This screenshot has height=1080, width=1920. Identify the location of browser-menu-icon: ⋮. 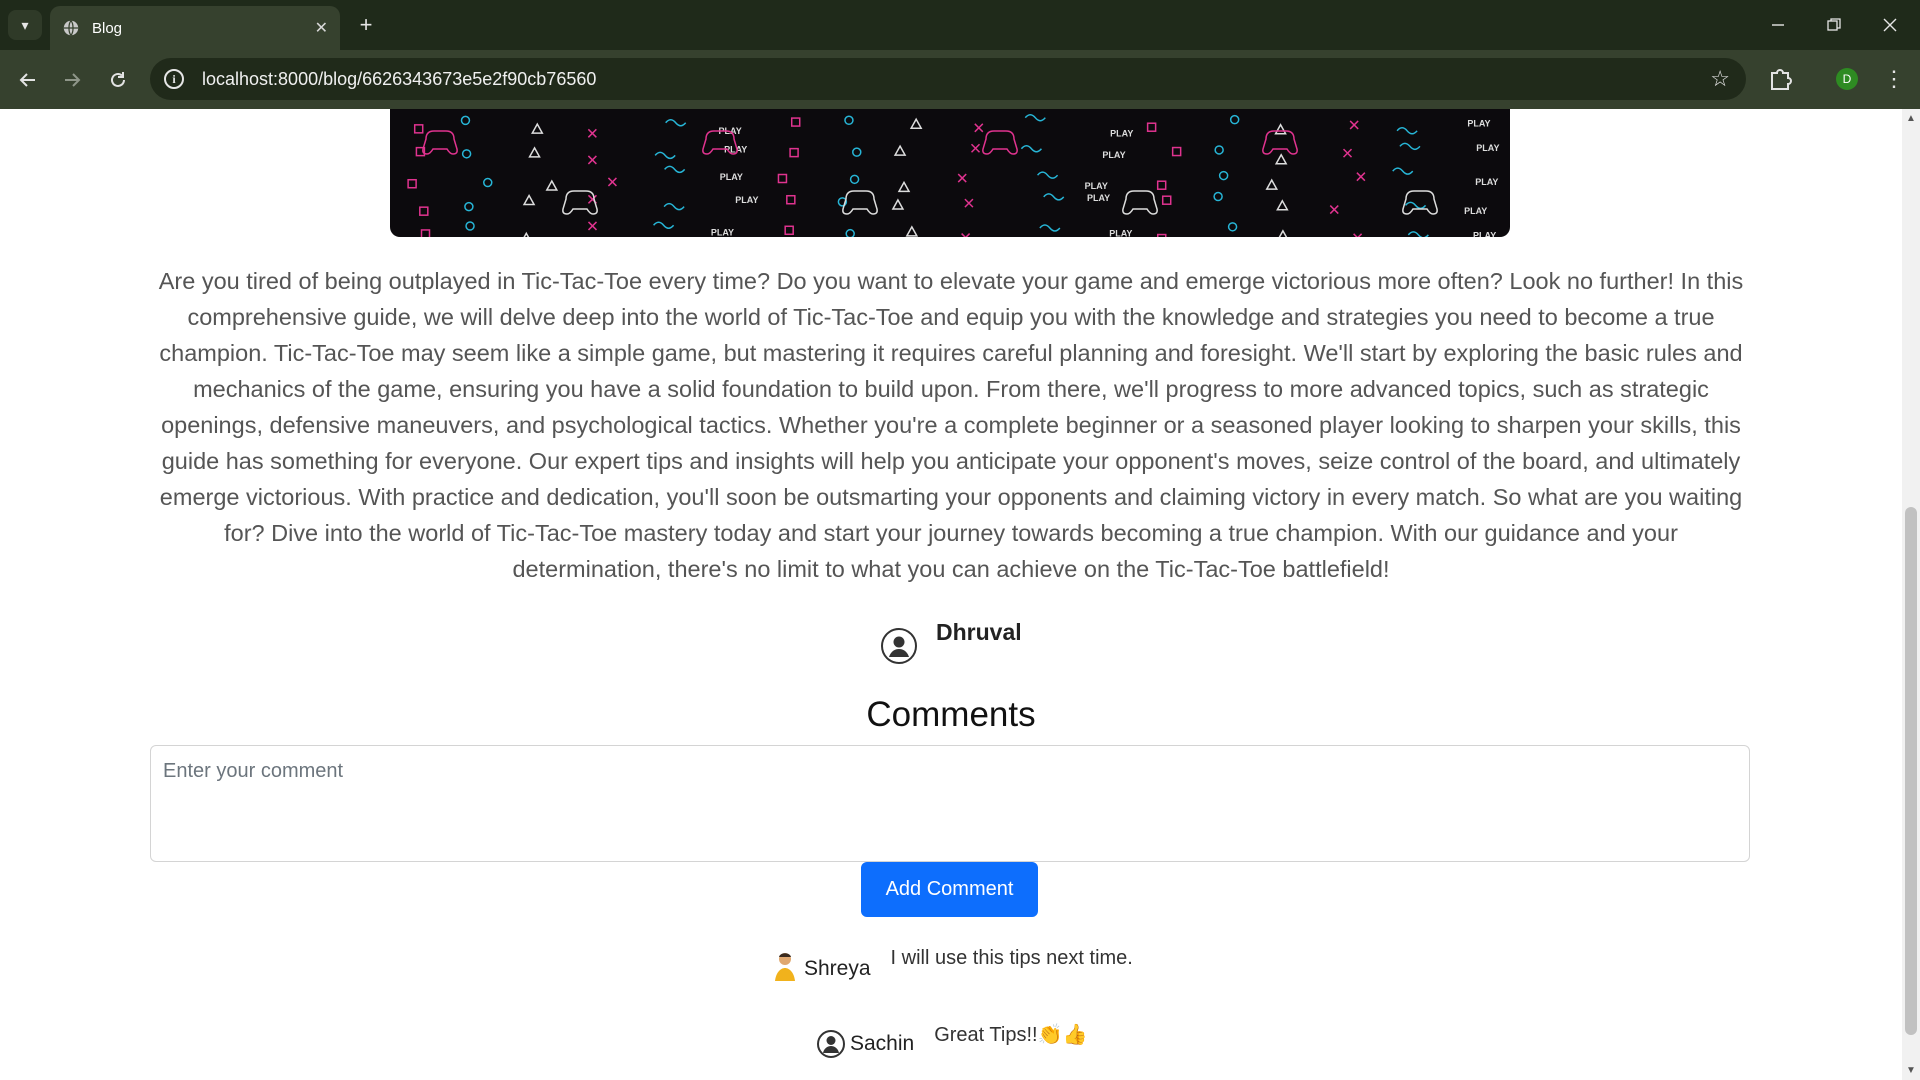
(1894, 79).